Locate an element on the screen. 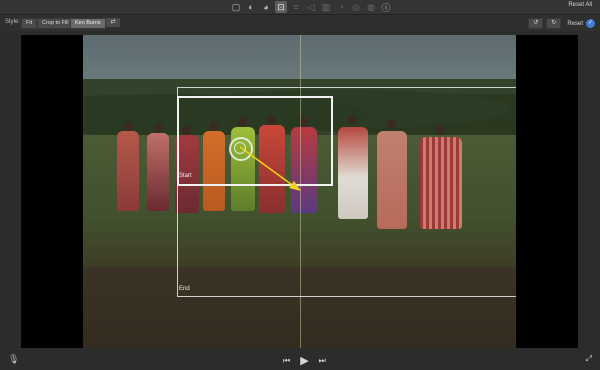 The image size is (600, 370). microphone-icon: 🎙 is located at coordinates (13, 359).